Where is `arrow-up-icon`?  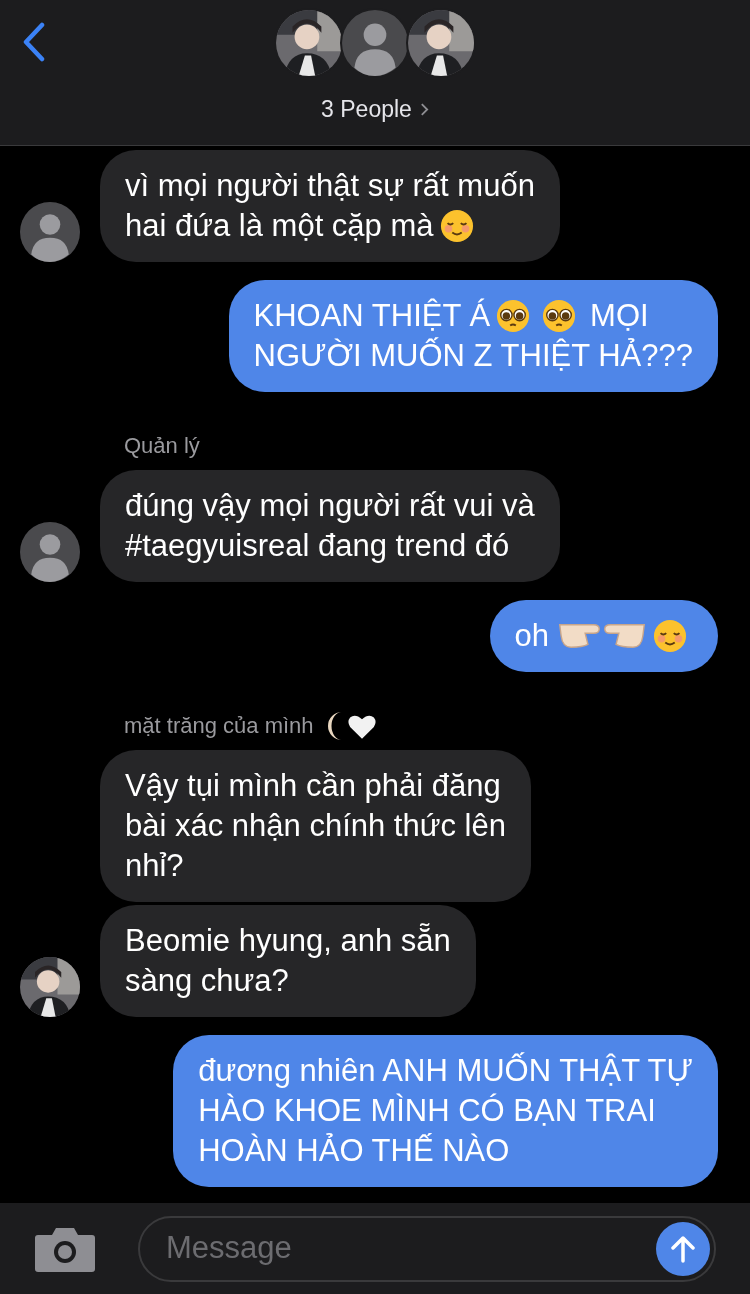
arrow-up-icon is located at coordinates (683, 1248).